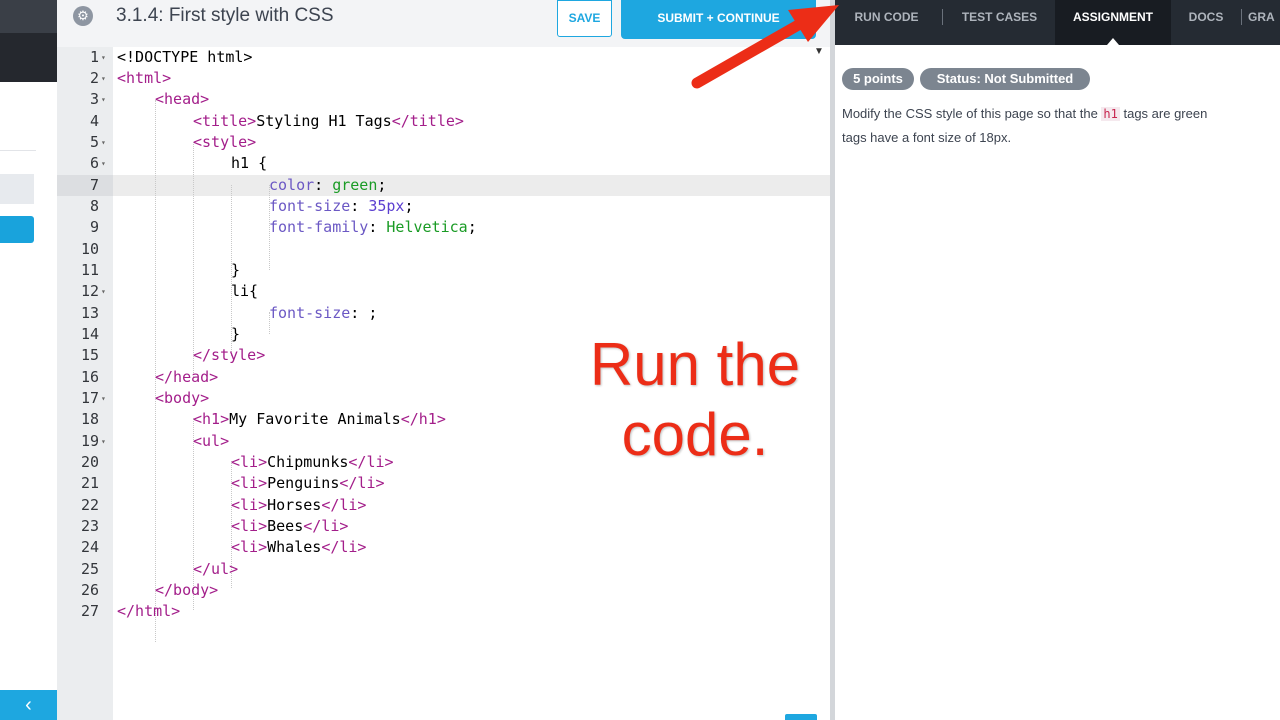 This screenshot has width=1280, height=720. What do you see at coordinates (443, 505) in the screenshot?
I see `code-line: 22 <li>Horses</li>` at bounding box center [443, 505].